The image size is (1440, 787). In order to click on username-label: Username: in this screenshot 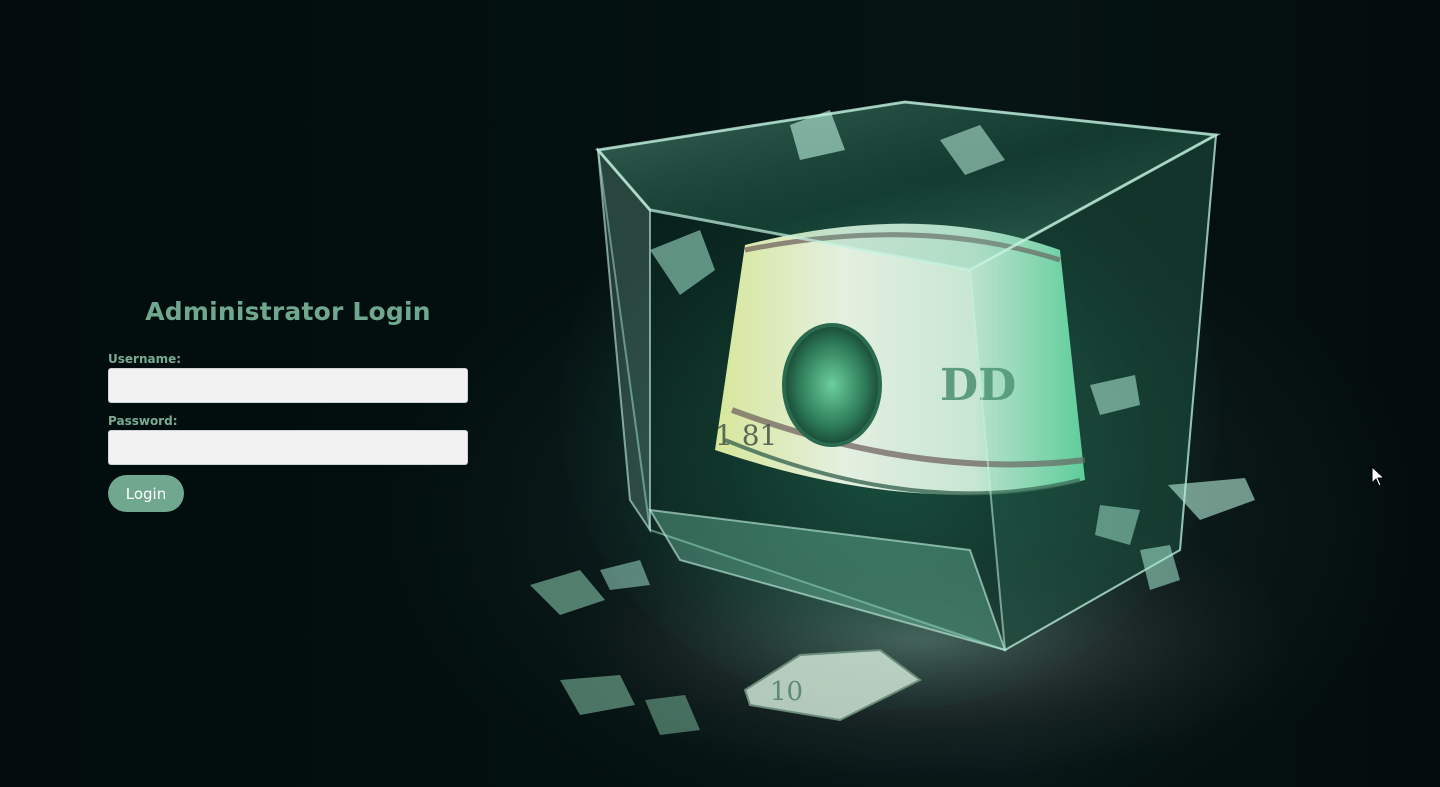, I will do `click(145, 359)`.